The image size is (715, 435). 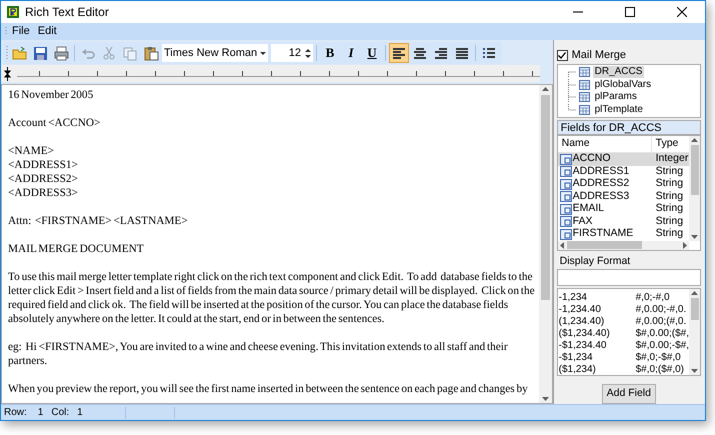 What do you see at coordinates (372, 53) in the screenshot?
I see `underline-button: U` at bounding box center [372, 53].